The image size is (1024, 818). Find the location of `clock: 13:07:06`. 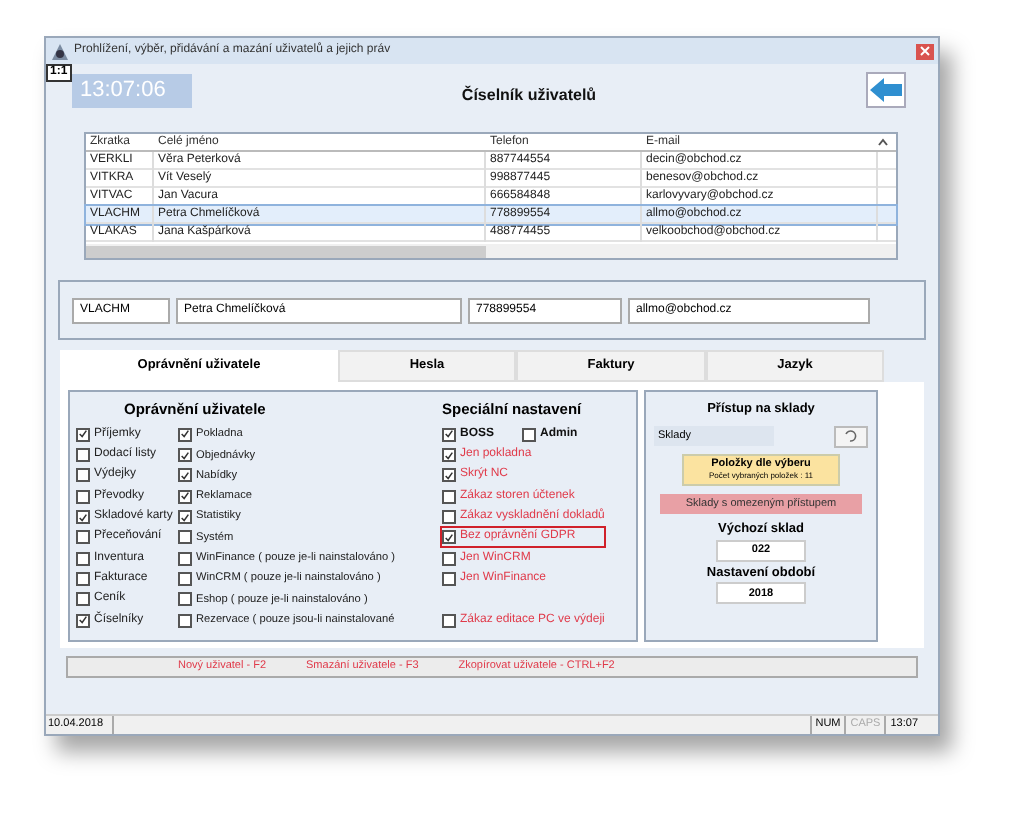

clock: 13:07:06 is located at coordinates (132, 91).